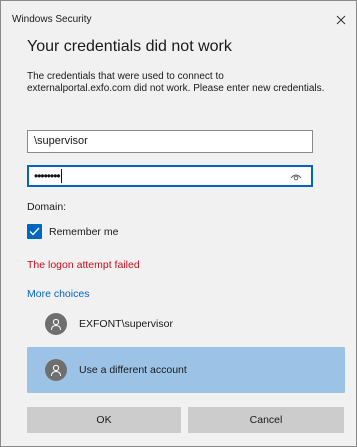 Image resolution: width=357 pixels, height=447 pixels. Describe the element at coordinates (133, 370) in the screenshot. I see `account-label: Use a different account` at that location.